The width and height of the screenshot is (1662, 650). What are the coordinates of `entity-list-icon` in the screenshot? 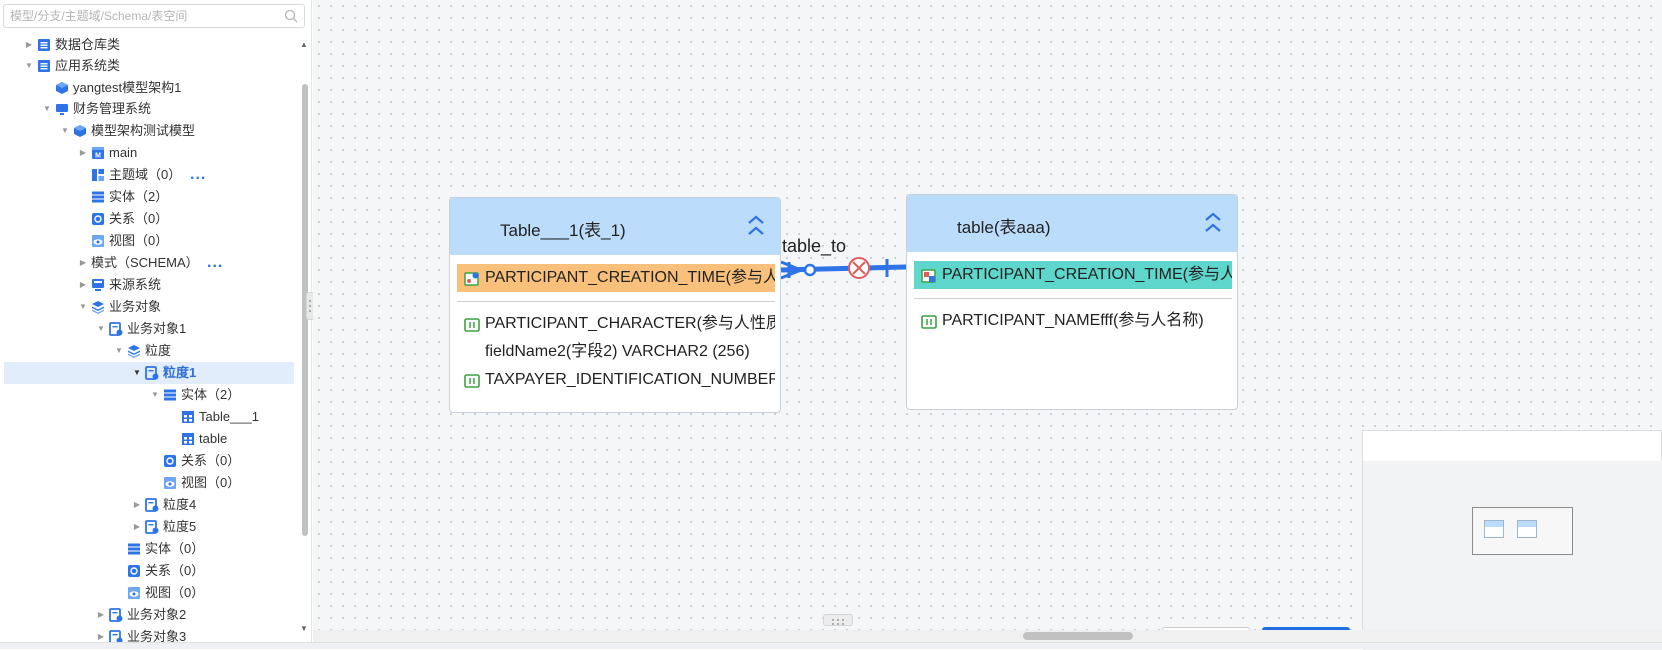 It's located at (98, 197).